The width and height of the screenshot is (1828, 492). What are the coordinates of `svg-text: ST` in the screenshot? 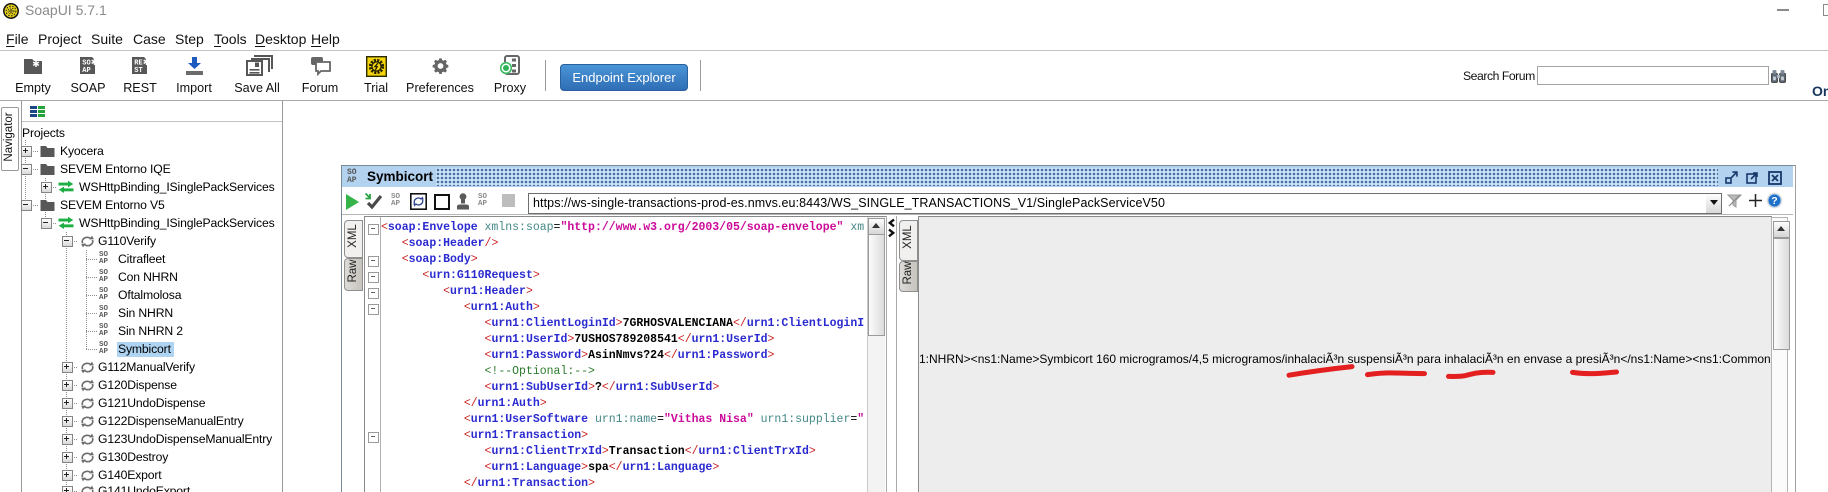 It's located at (138, 71).